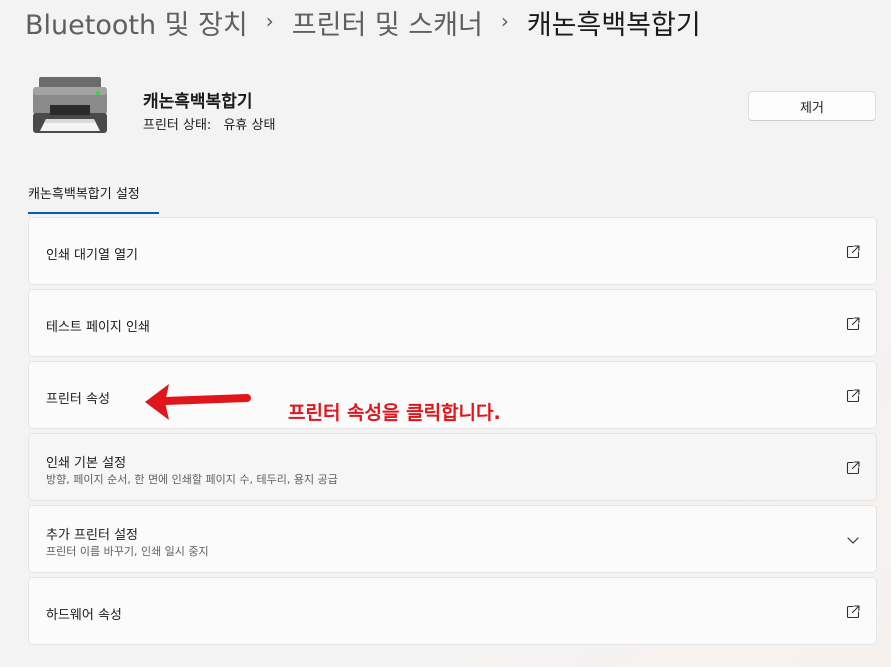 This screenshot has height=667, width=891. I want to click on printing-preferences-label: 인쇄 기본 설정, so click(86, 463).